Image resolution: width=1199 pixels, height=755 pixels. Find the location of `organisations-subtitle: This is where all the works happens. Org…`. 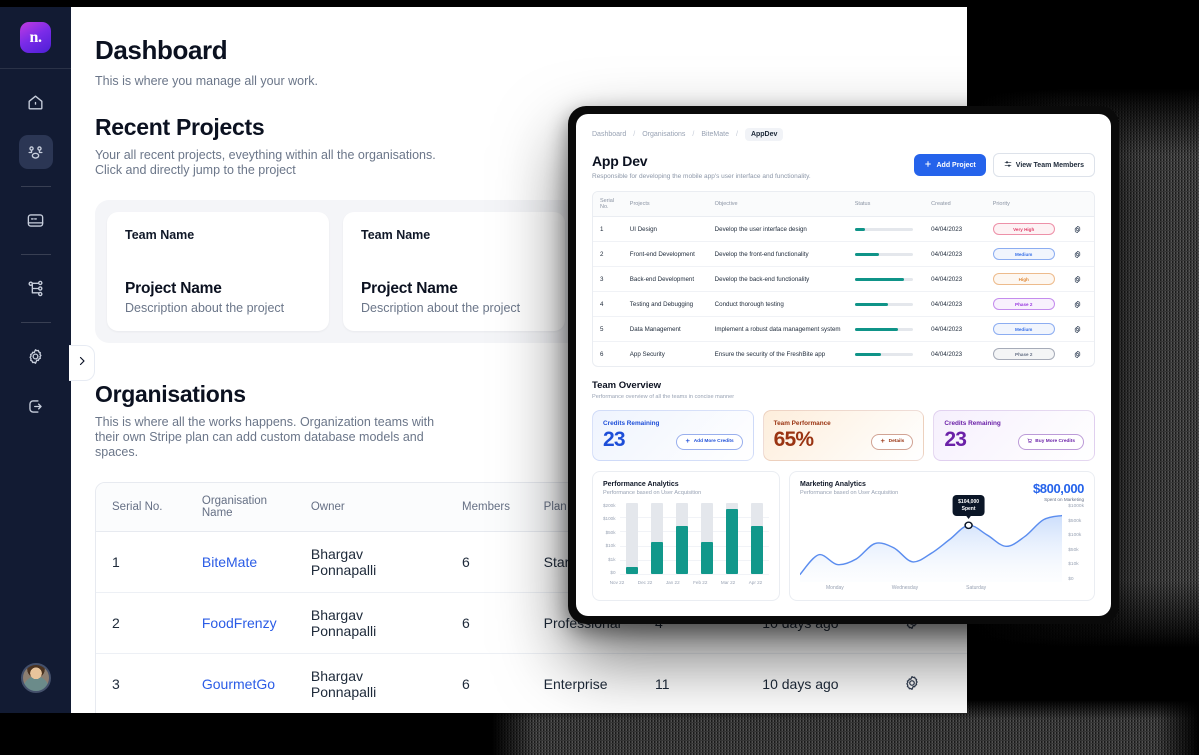

organisations-subtitle: This is where all the works happens. Org… is located at coordinates (265, 437).